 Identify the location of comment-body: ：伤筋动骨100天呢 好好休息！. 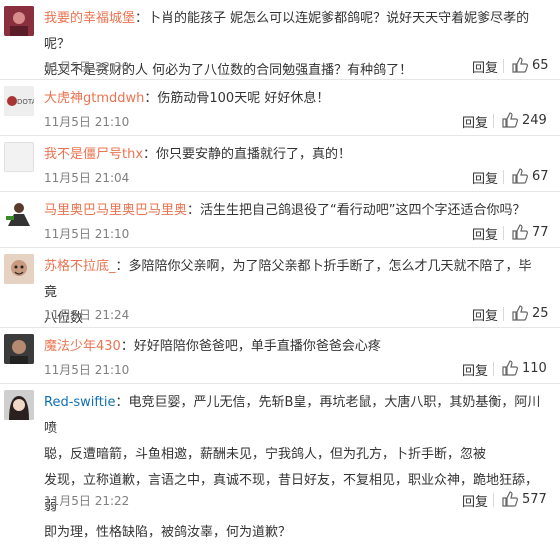
(237, 98).